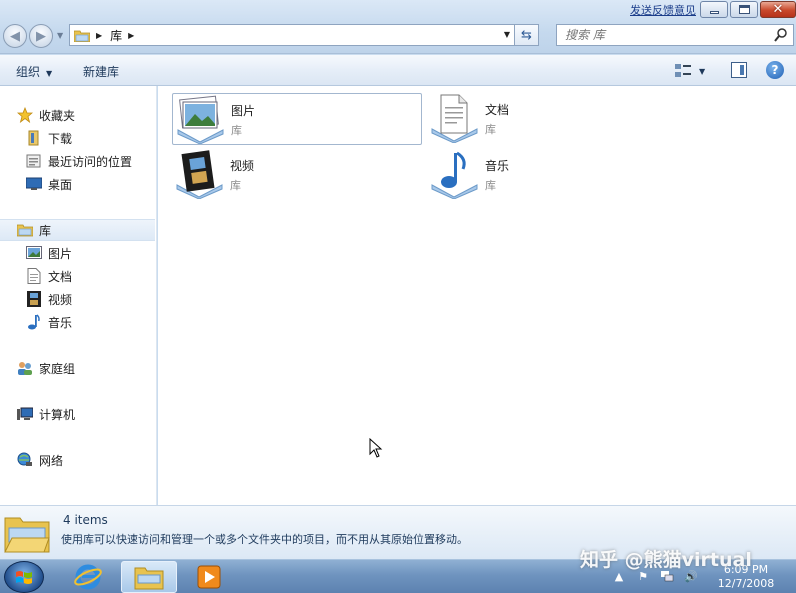 Image resolution: width=796 pixels, height=593 pixels. I want to click on search-box, so click(675, 35).